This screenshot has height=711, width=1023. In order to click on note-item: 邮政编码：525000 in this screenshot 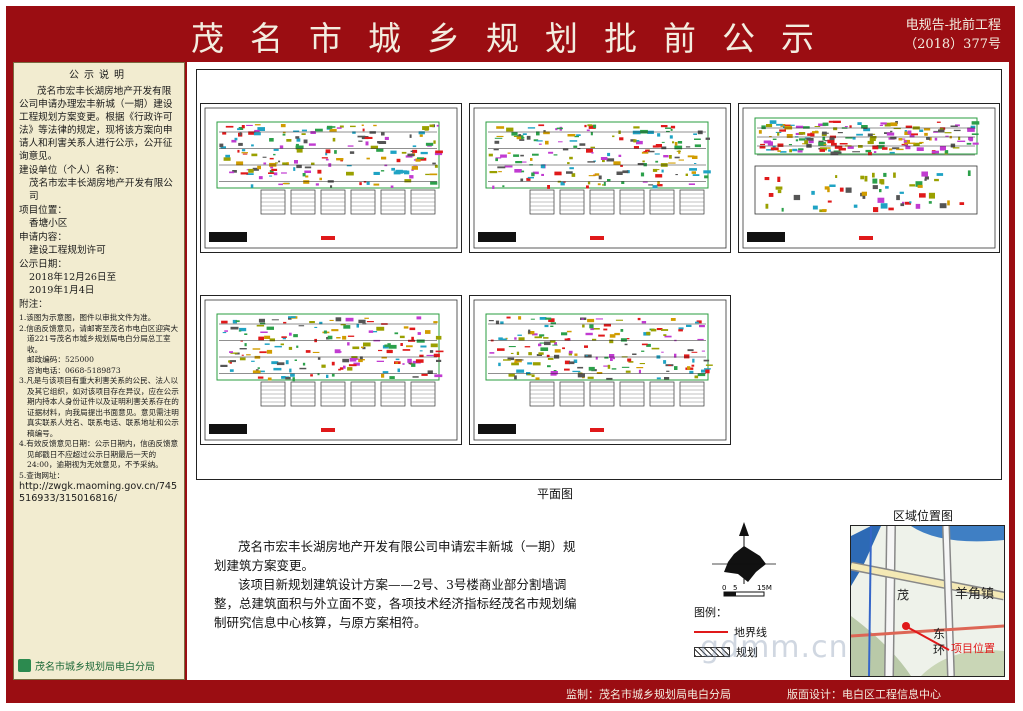, I will do `click(60, 359)`.